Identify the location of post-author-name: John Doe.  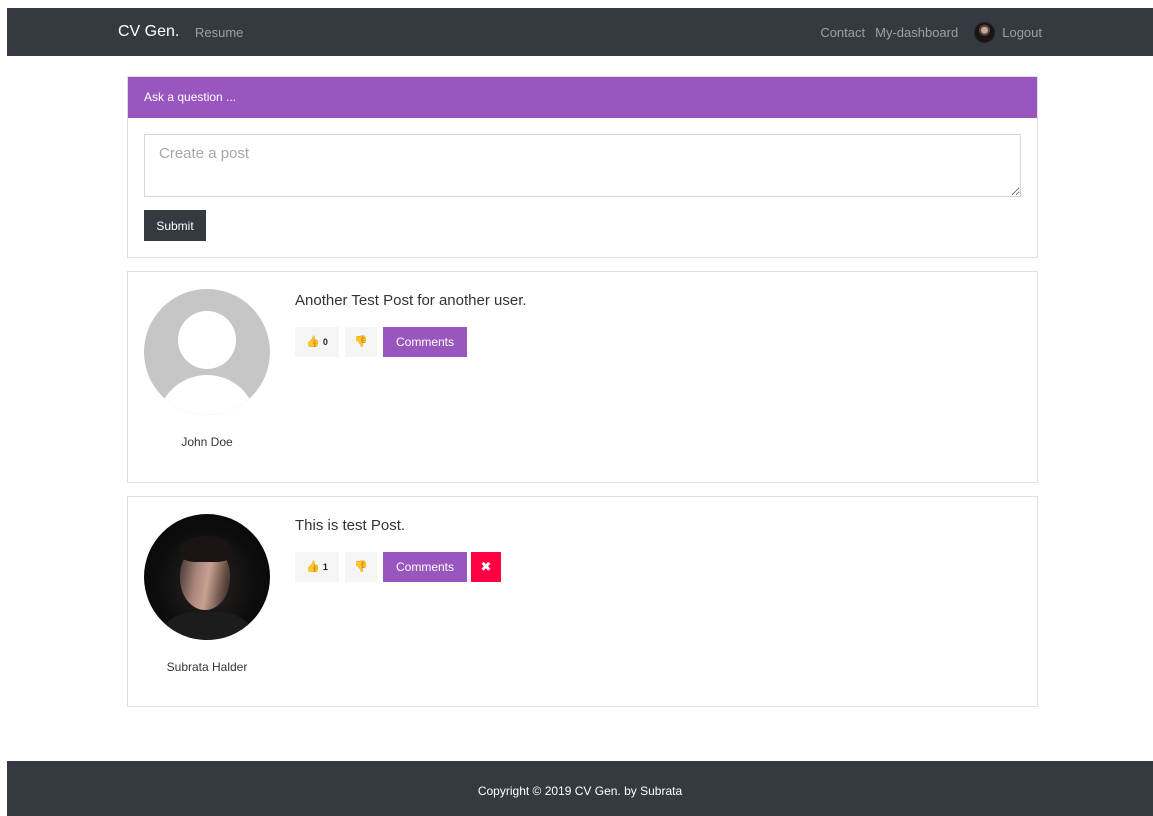
(207, 442).